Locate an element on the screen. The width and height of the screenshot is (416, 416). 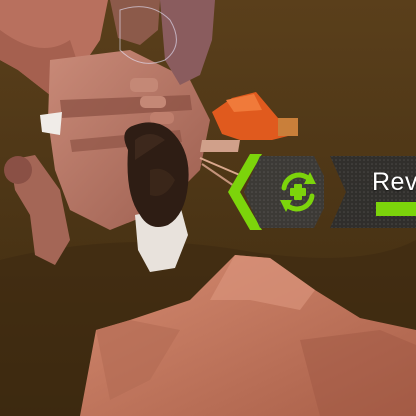
revive-progress-bar is located at coordinates (396, 209).